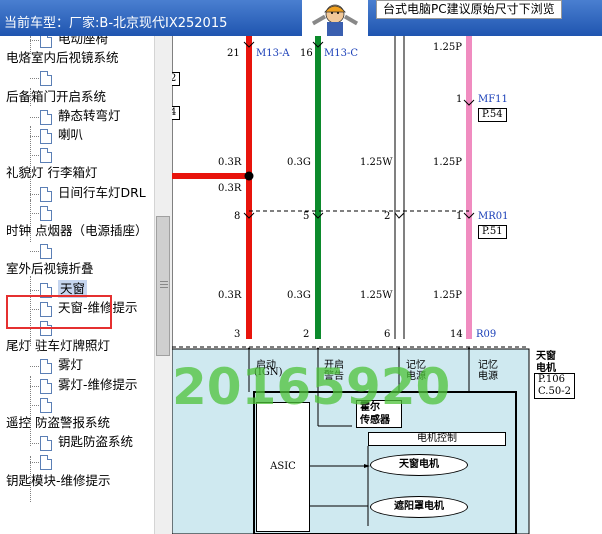  I want to click on wire-0.3G-a: 0.3G, so click(299, 162).